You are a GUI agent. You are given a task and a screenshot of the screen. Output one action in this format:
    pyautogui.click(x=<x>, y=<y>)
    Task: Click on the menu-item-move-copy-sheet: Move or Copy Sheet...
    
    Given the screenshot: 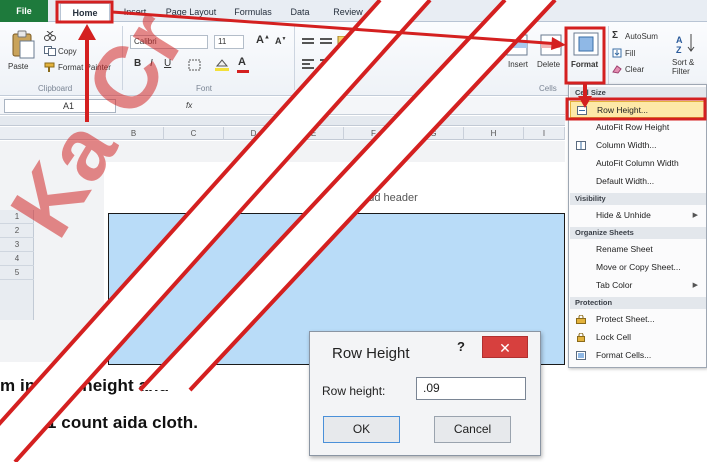 What is the action you would take?
    pyautogui.click(x=638, y=267)
    